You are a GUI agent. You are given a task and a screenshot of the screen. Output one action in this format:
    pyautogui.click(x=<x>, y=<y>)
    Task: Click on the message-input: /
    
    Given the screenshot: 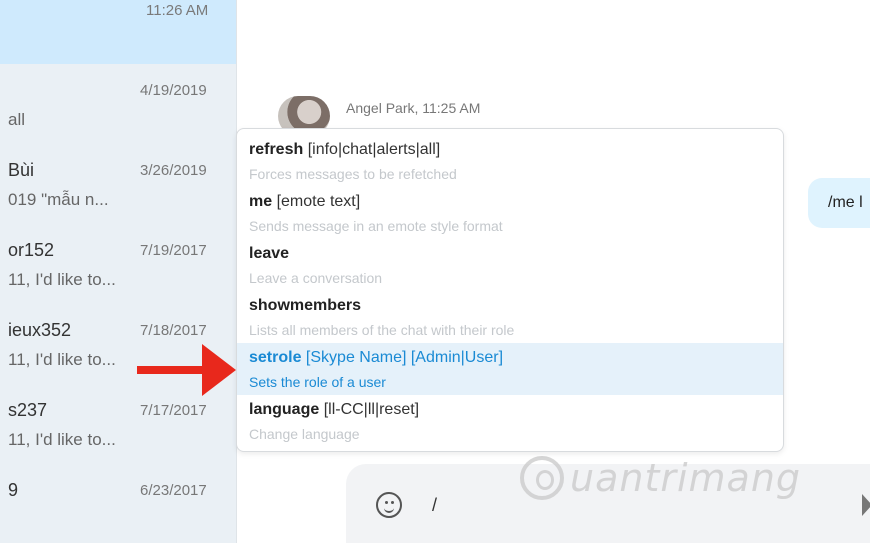 What is the action you would take?
    pyautogui.click(x=434, y=505)
    